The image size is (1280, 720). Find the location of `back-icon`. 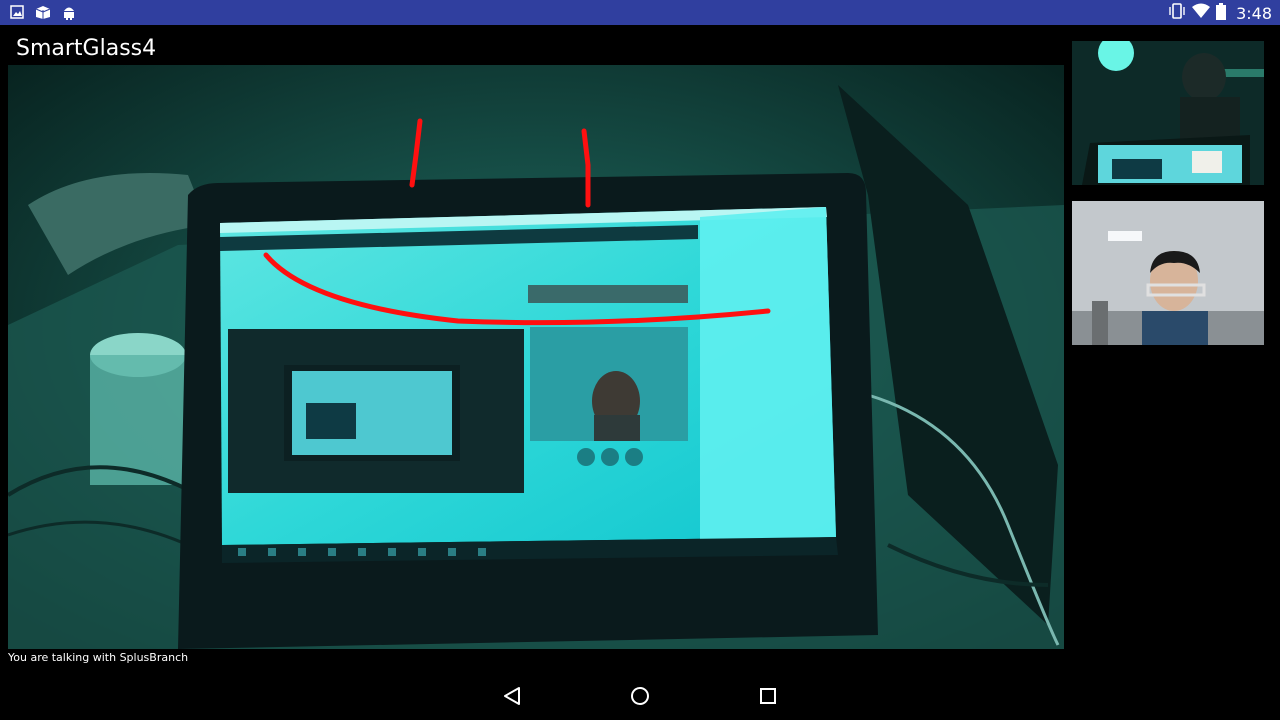

back-icon is located at coordinates (512, 696).